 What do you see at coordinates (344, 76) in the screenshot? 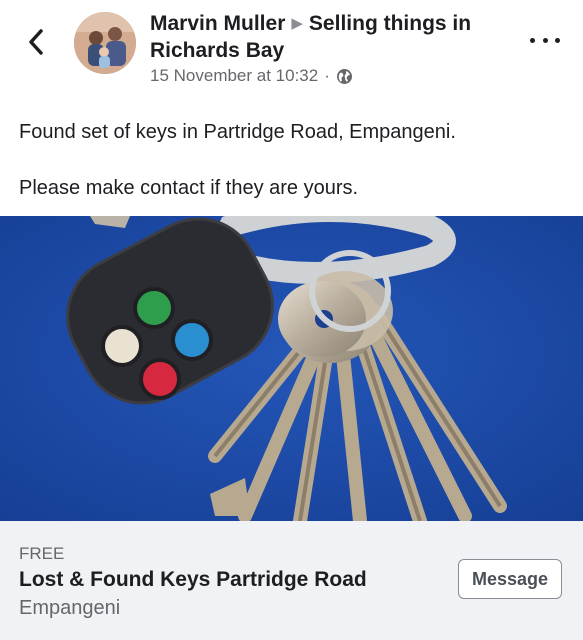
I see `globe-icon` at bounding box center [344, 76].